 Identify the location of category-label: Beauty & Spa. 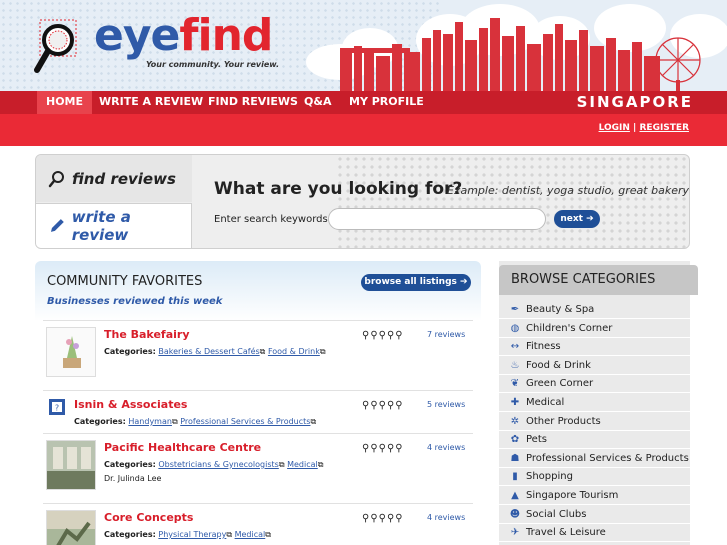
(560, 309).